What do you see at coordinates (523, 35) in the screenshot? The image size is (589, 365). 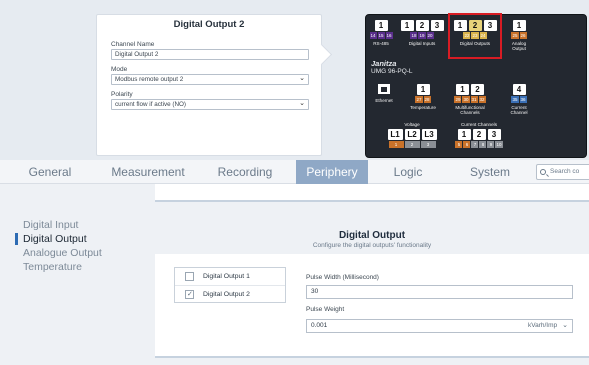 I see `pin-label: 26` at bounding box center [523, 35].